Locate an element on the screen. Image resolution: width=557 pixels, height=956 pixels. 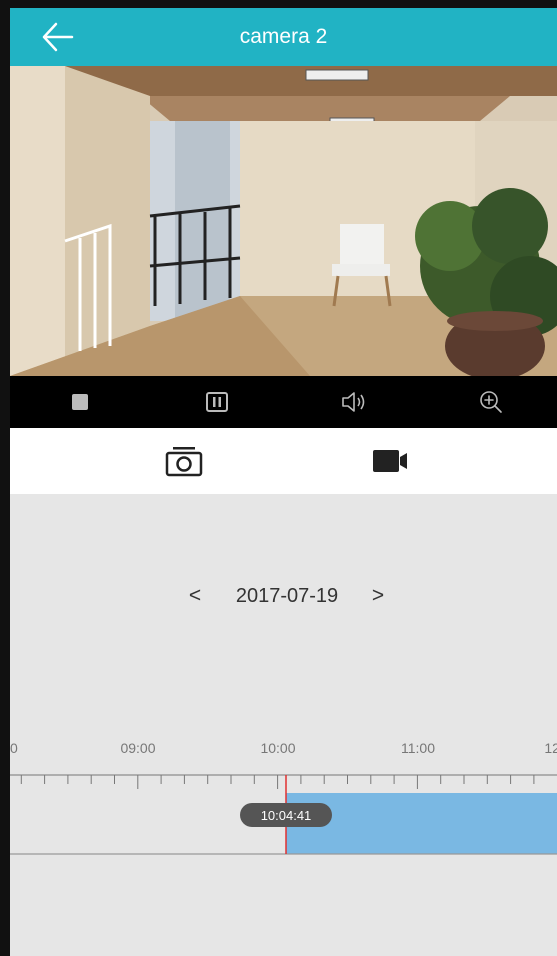
app-header: camera 2 is located at coordinates (283, 37).